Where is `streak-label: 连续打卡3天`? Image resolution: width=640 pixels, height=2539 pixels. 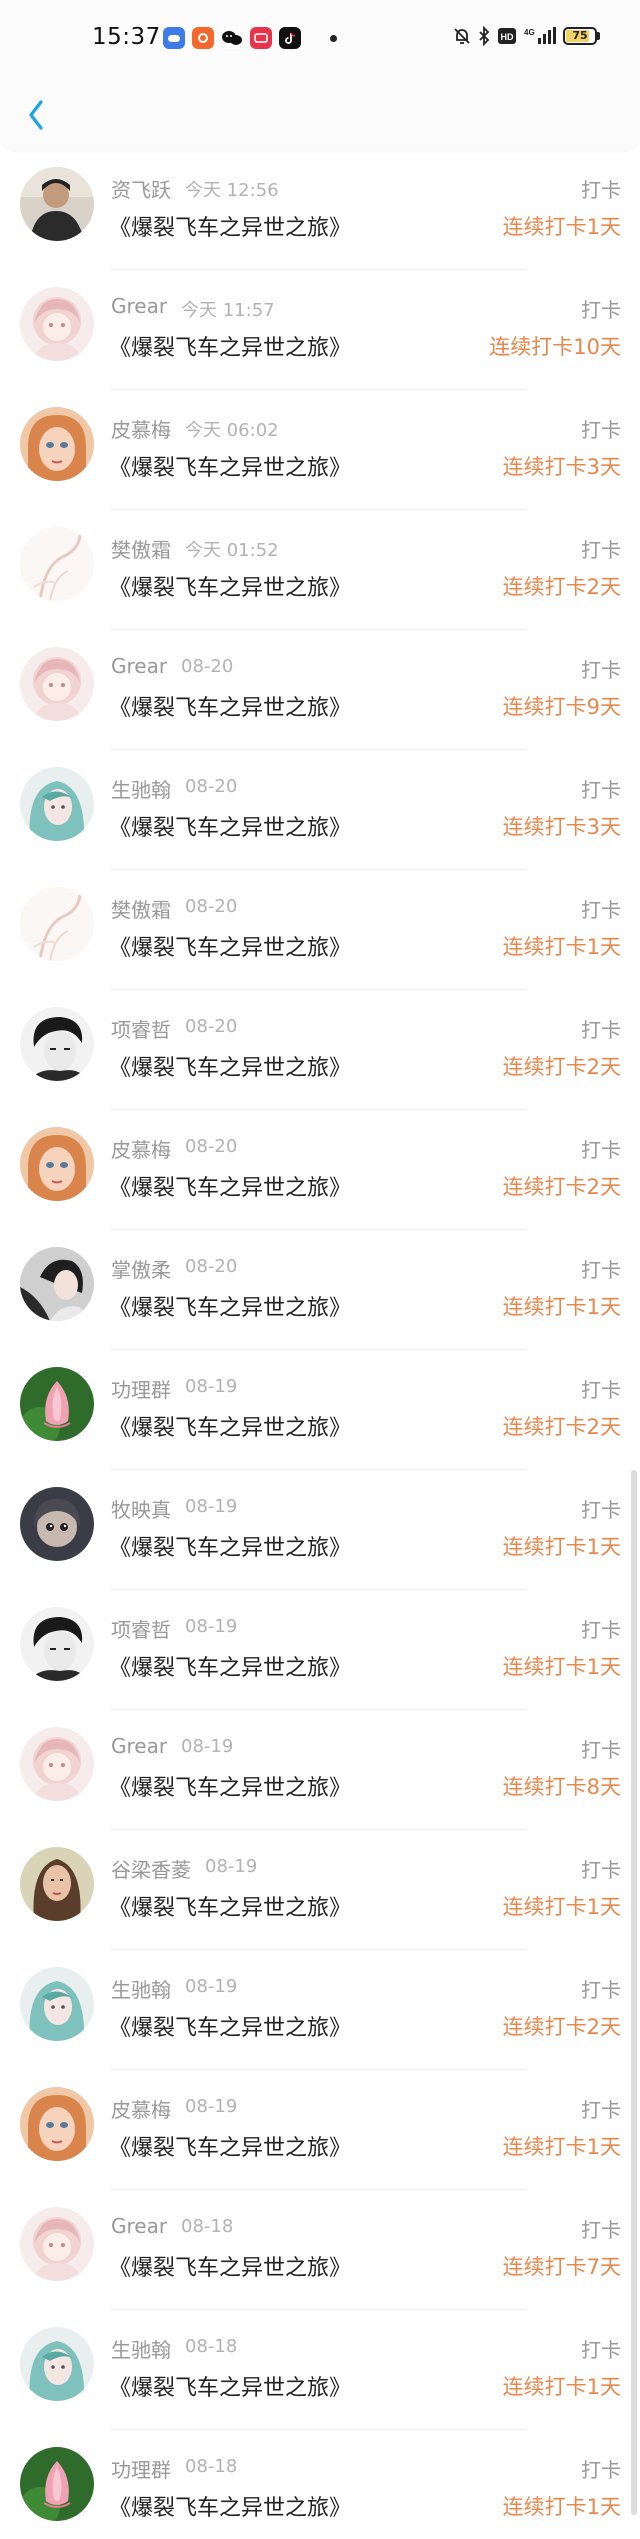 streak-label: 连续打卡3天 is located at coordinates (561, 467).